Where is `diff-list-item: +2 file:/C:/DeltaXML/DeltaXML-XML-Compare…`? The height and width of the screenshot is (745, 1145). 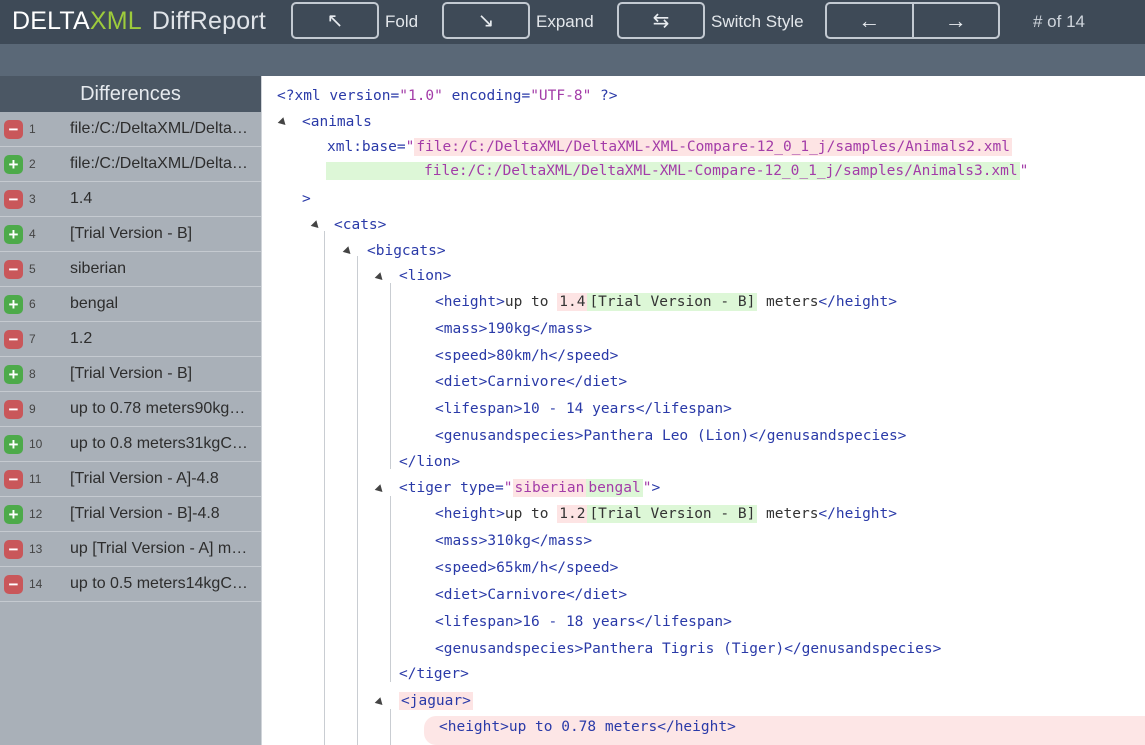 diff-list-item: +2 file:/C:/DeltaXML/DeltaXML-XML-Compare… is located at coordinates (130, 164).